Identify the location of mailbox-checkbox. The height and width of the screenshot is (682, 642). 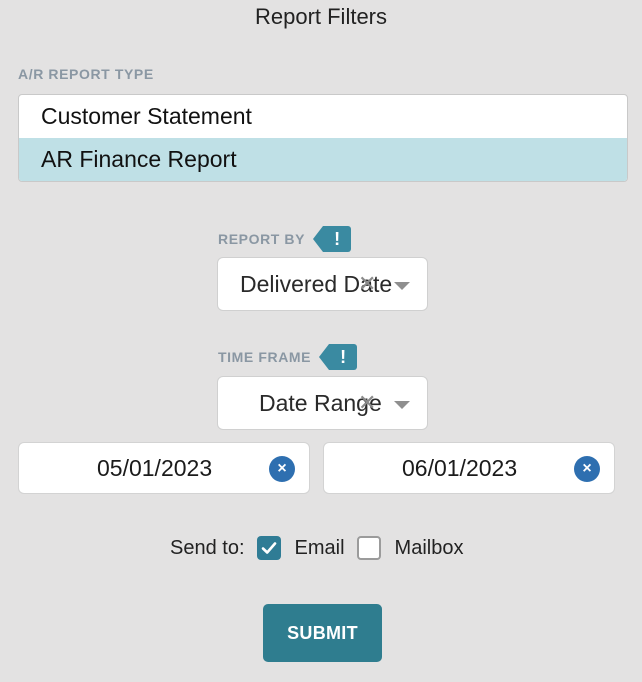
(368, 548).